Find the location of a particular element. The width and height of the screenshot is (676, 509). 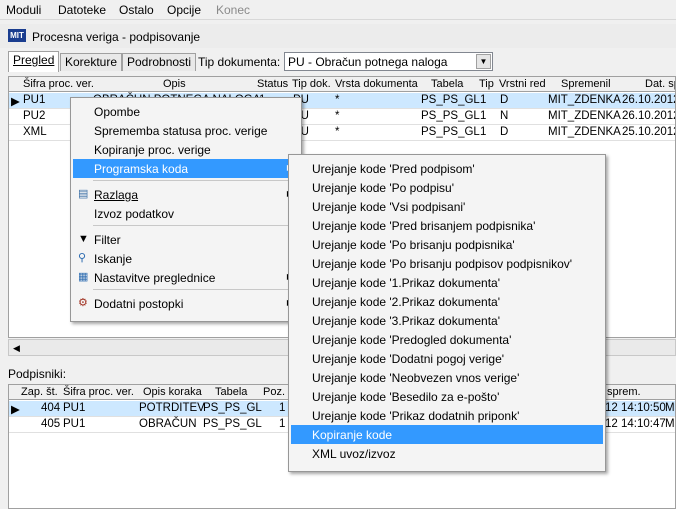

submenu-item-vsi-podpisani: Urejanje kode 'Vsi podpisani' is located at coordinates (447, 206).